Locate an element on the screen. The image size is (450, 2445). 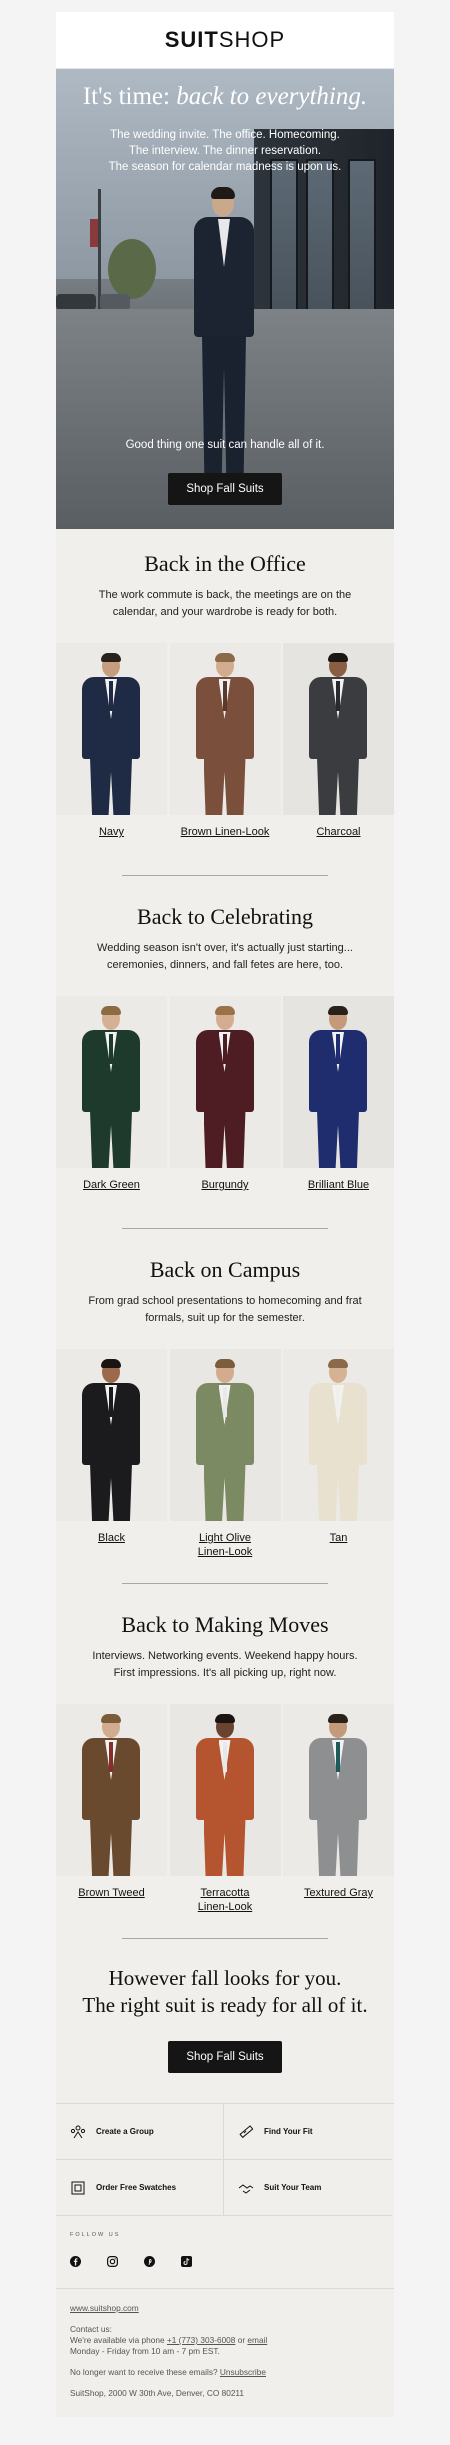
product-link: Brown Tweed is located at coordinates (111, 1893).